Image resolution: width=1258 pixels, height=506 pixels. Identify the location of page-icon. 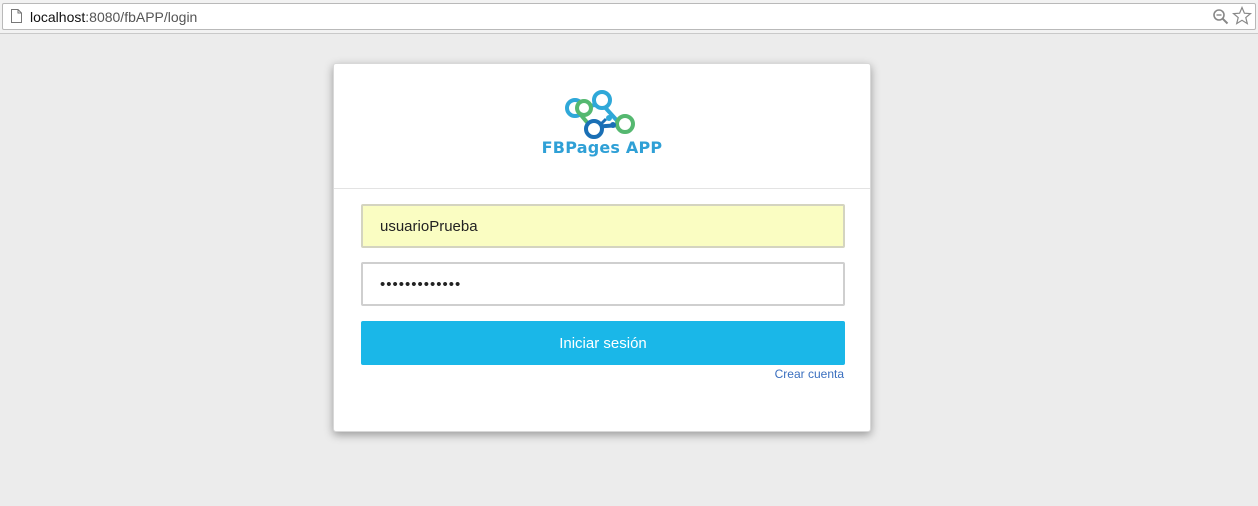
(16, 16).